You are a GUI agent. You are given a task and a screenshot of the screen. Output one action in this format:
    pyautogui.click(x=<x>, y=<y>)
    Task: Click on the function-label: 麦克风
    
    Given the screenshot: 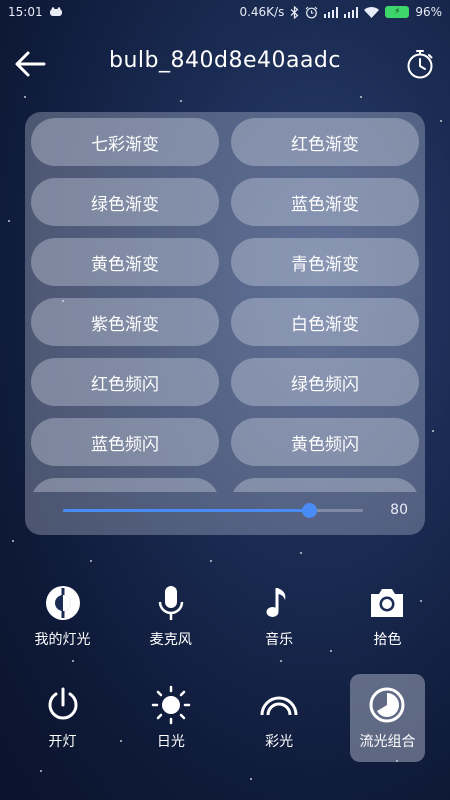 What is the action you would take?
    pyautogui.click(x=170, y=640)
    